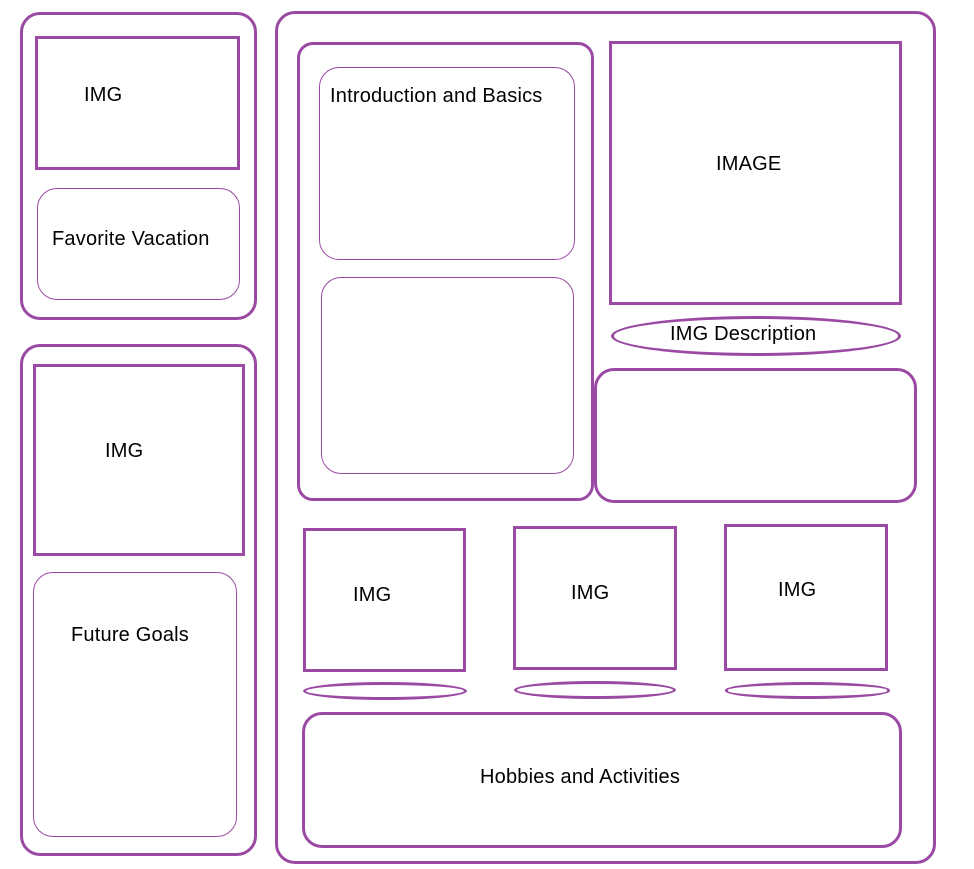  What do you see at coordinates (131, 239) in the screenshot?
I see `favorite-vacation-label: Favorite Vacation` at bounding box center [131, 239].